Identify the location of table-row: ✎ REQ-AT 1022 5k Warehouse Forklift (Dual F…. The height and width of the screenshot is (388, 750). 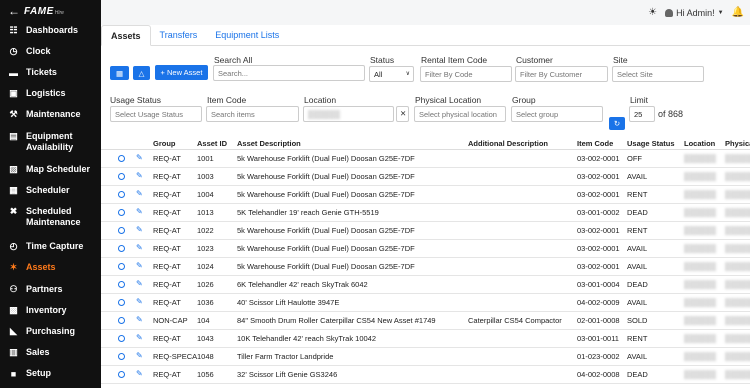
(425, 231).